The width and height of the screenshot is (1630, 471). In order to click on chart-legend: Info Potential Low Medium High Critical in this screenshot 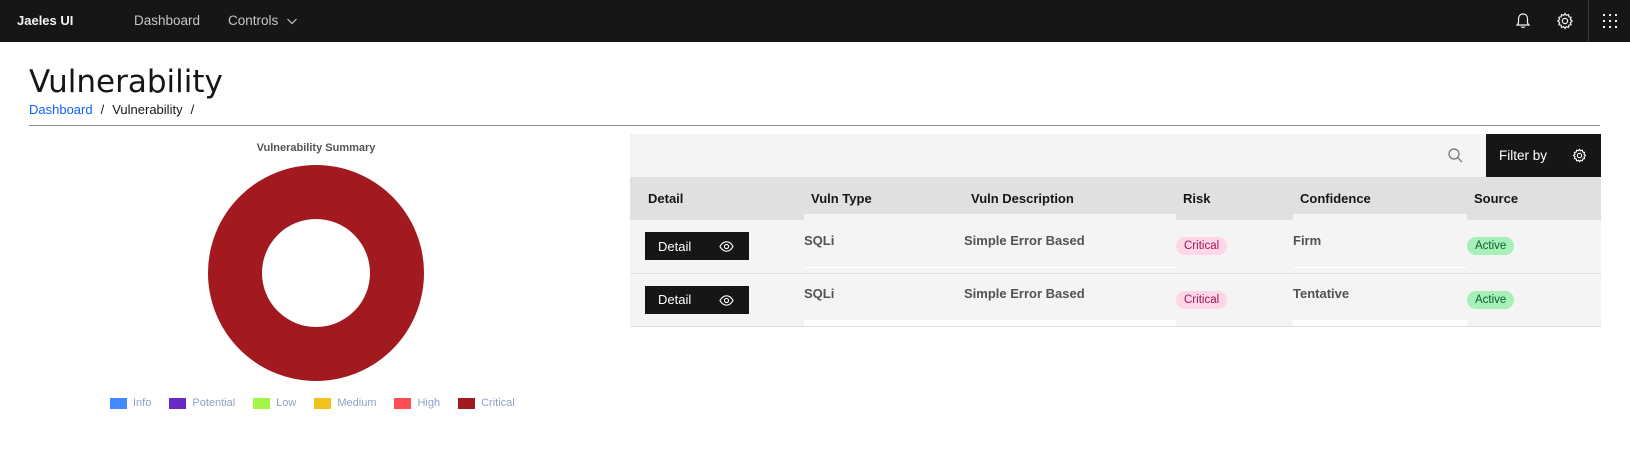, I will do `click(321, 403)`.